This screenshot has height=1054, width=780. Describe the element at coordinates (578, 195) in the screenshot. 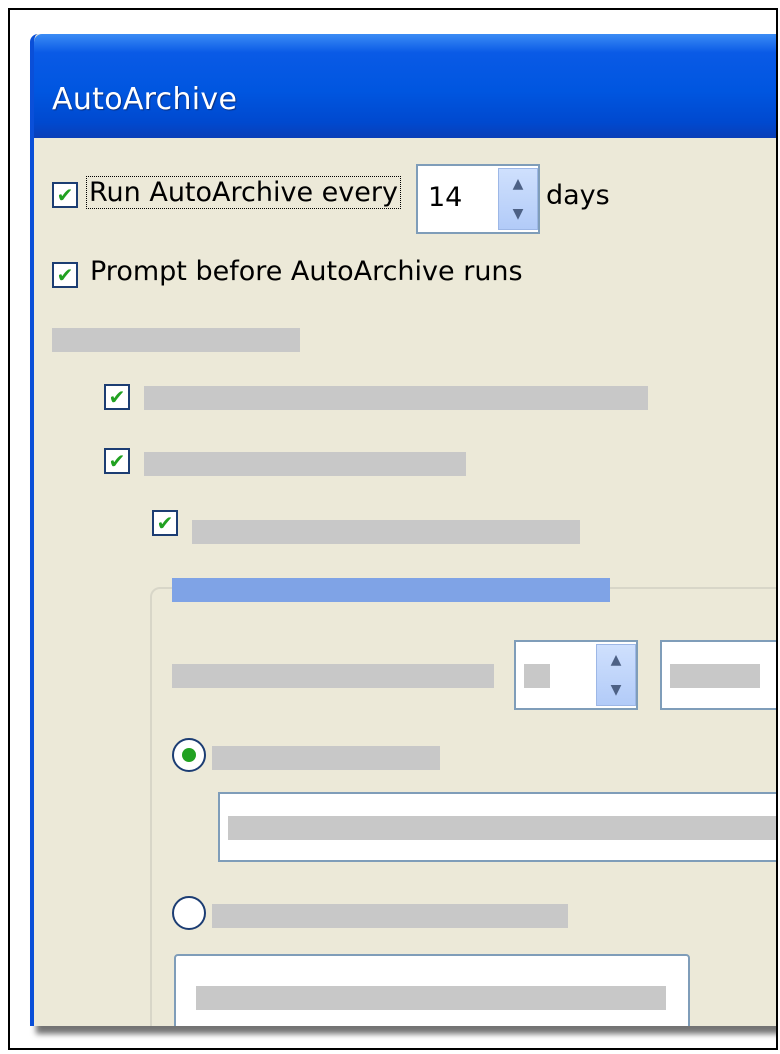

I see `days-unit-label: days` at that location.